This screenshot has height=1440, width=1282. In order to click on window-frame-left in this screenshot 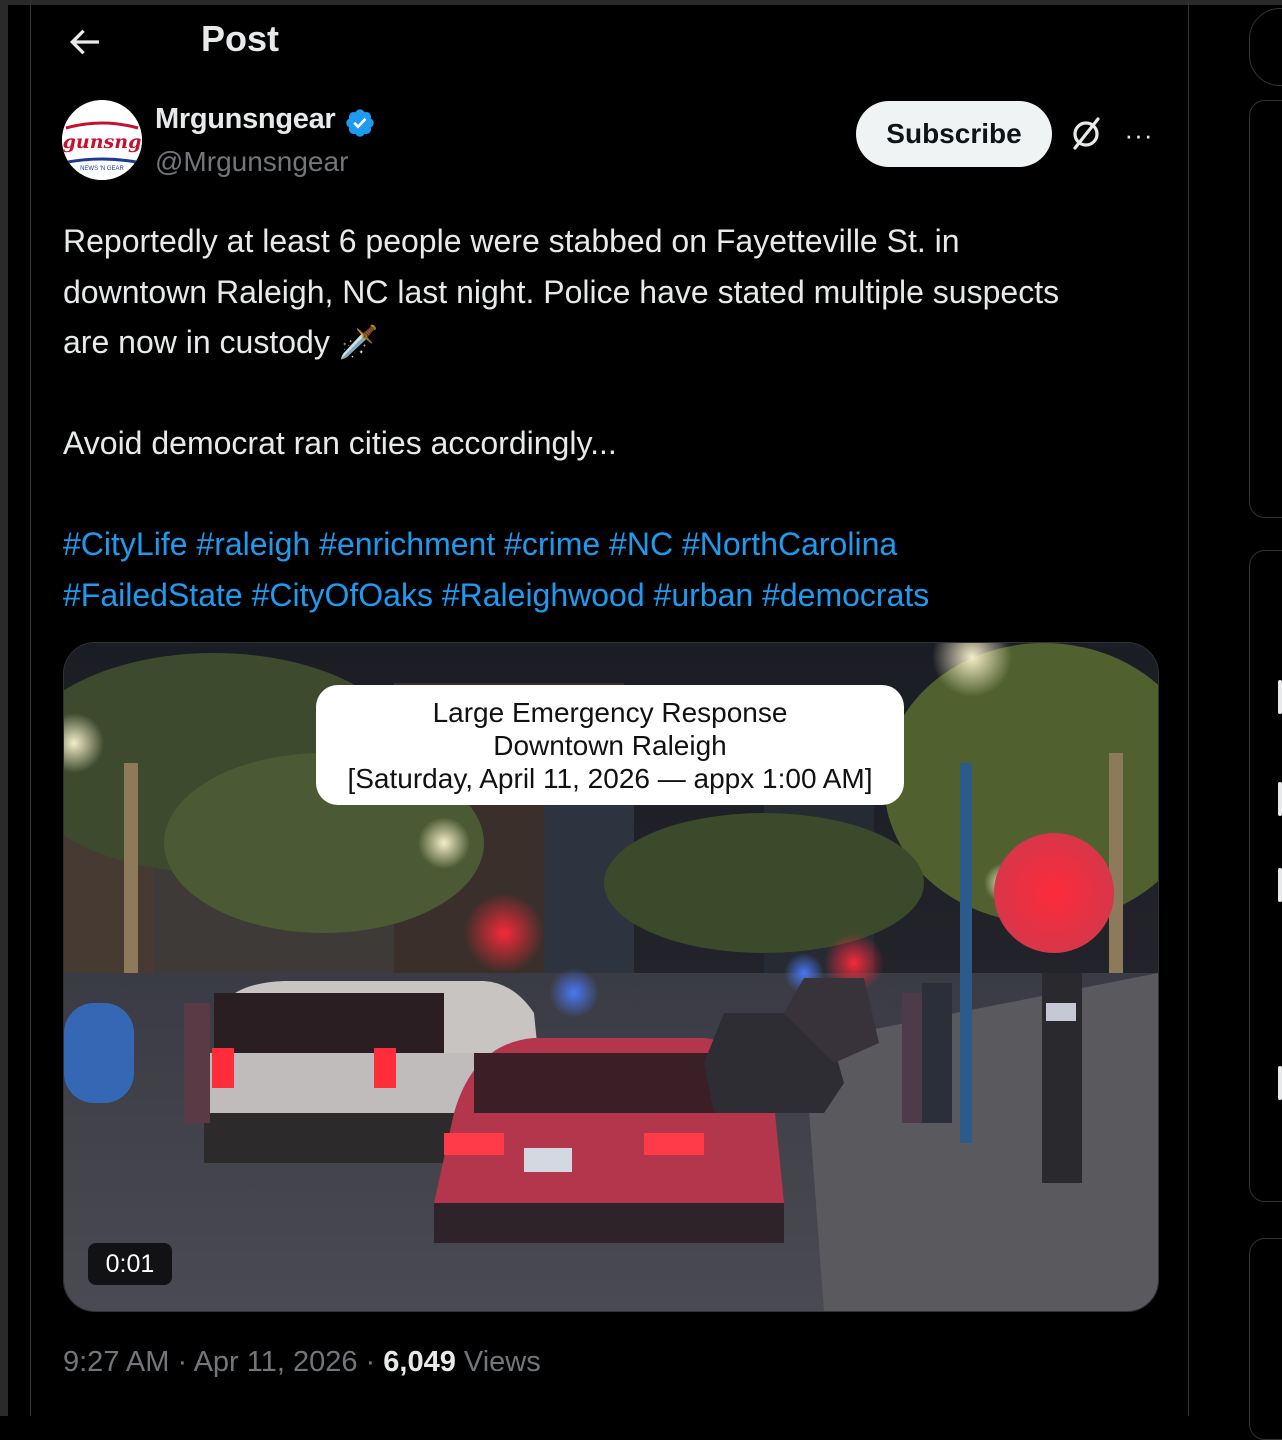, I will do `click(4, 708)`.